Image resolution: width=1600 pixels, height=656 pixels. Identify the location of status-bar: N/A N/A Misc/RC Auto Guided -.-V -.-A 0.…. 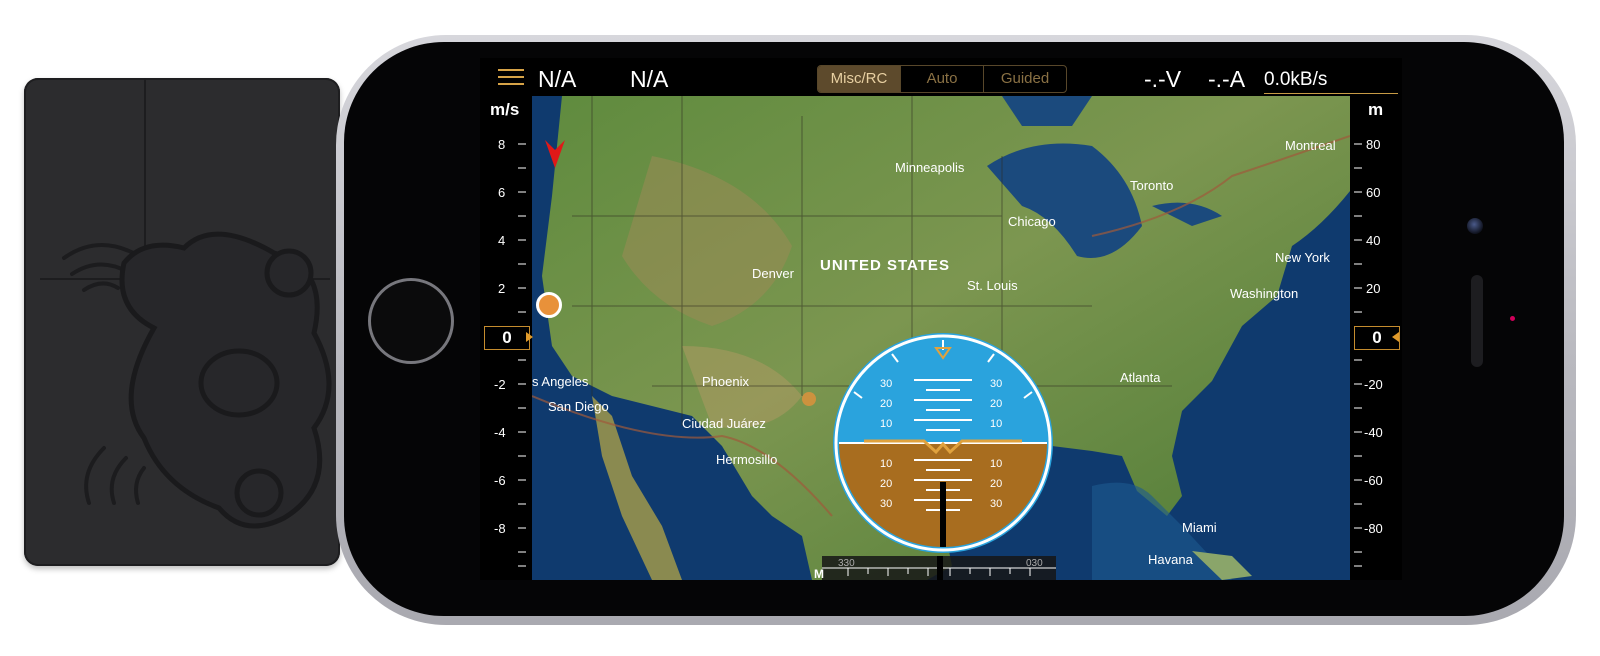
(941, 77).